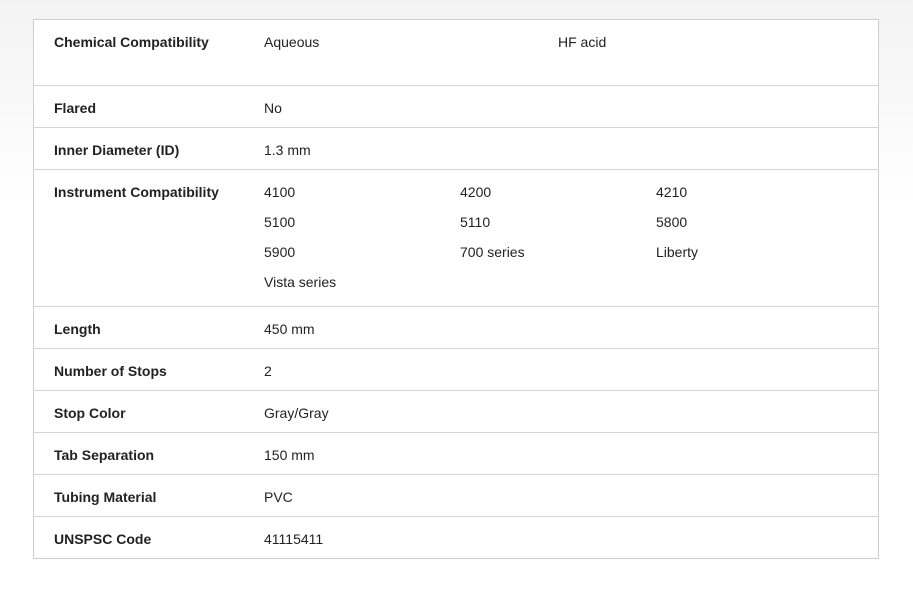 The width and height of the screenshot is (913, 591). Describe the element at coordinates (475, 222) in the screenshot. I see `spec-value: 5110` at that location.